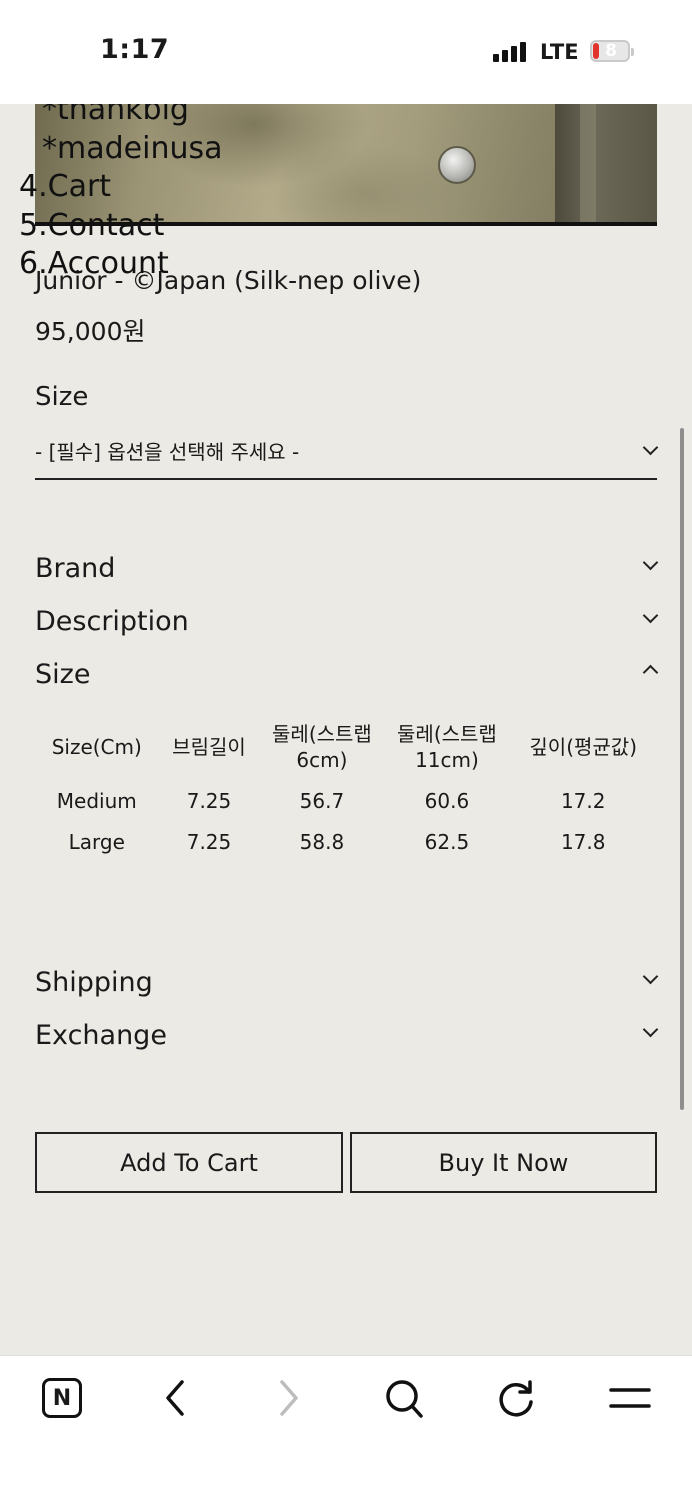  What do you see at coordinates (583, 841) in the screenshot?
I see `table-cell: 17.8` at bounding box center [583, 841].